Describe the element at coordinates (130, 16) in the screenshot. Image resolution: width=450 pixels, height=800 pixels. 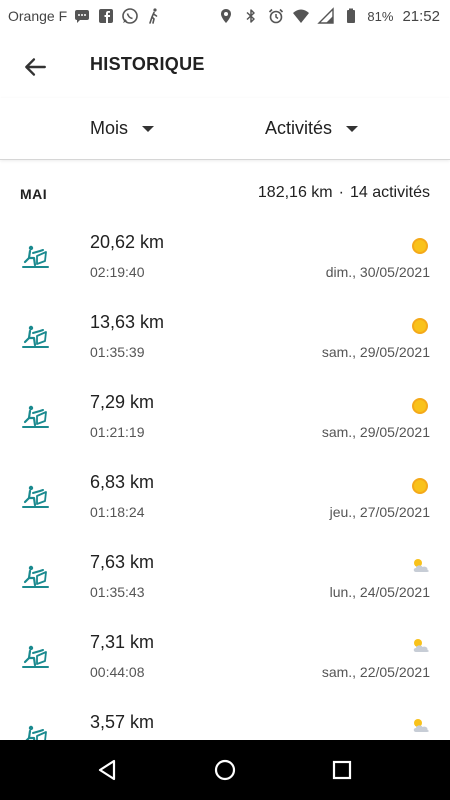
I see `whatsapp-icon` at that location.